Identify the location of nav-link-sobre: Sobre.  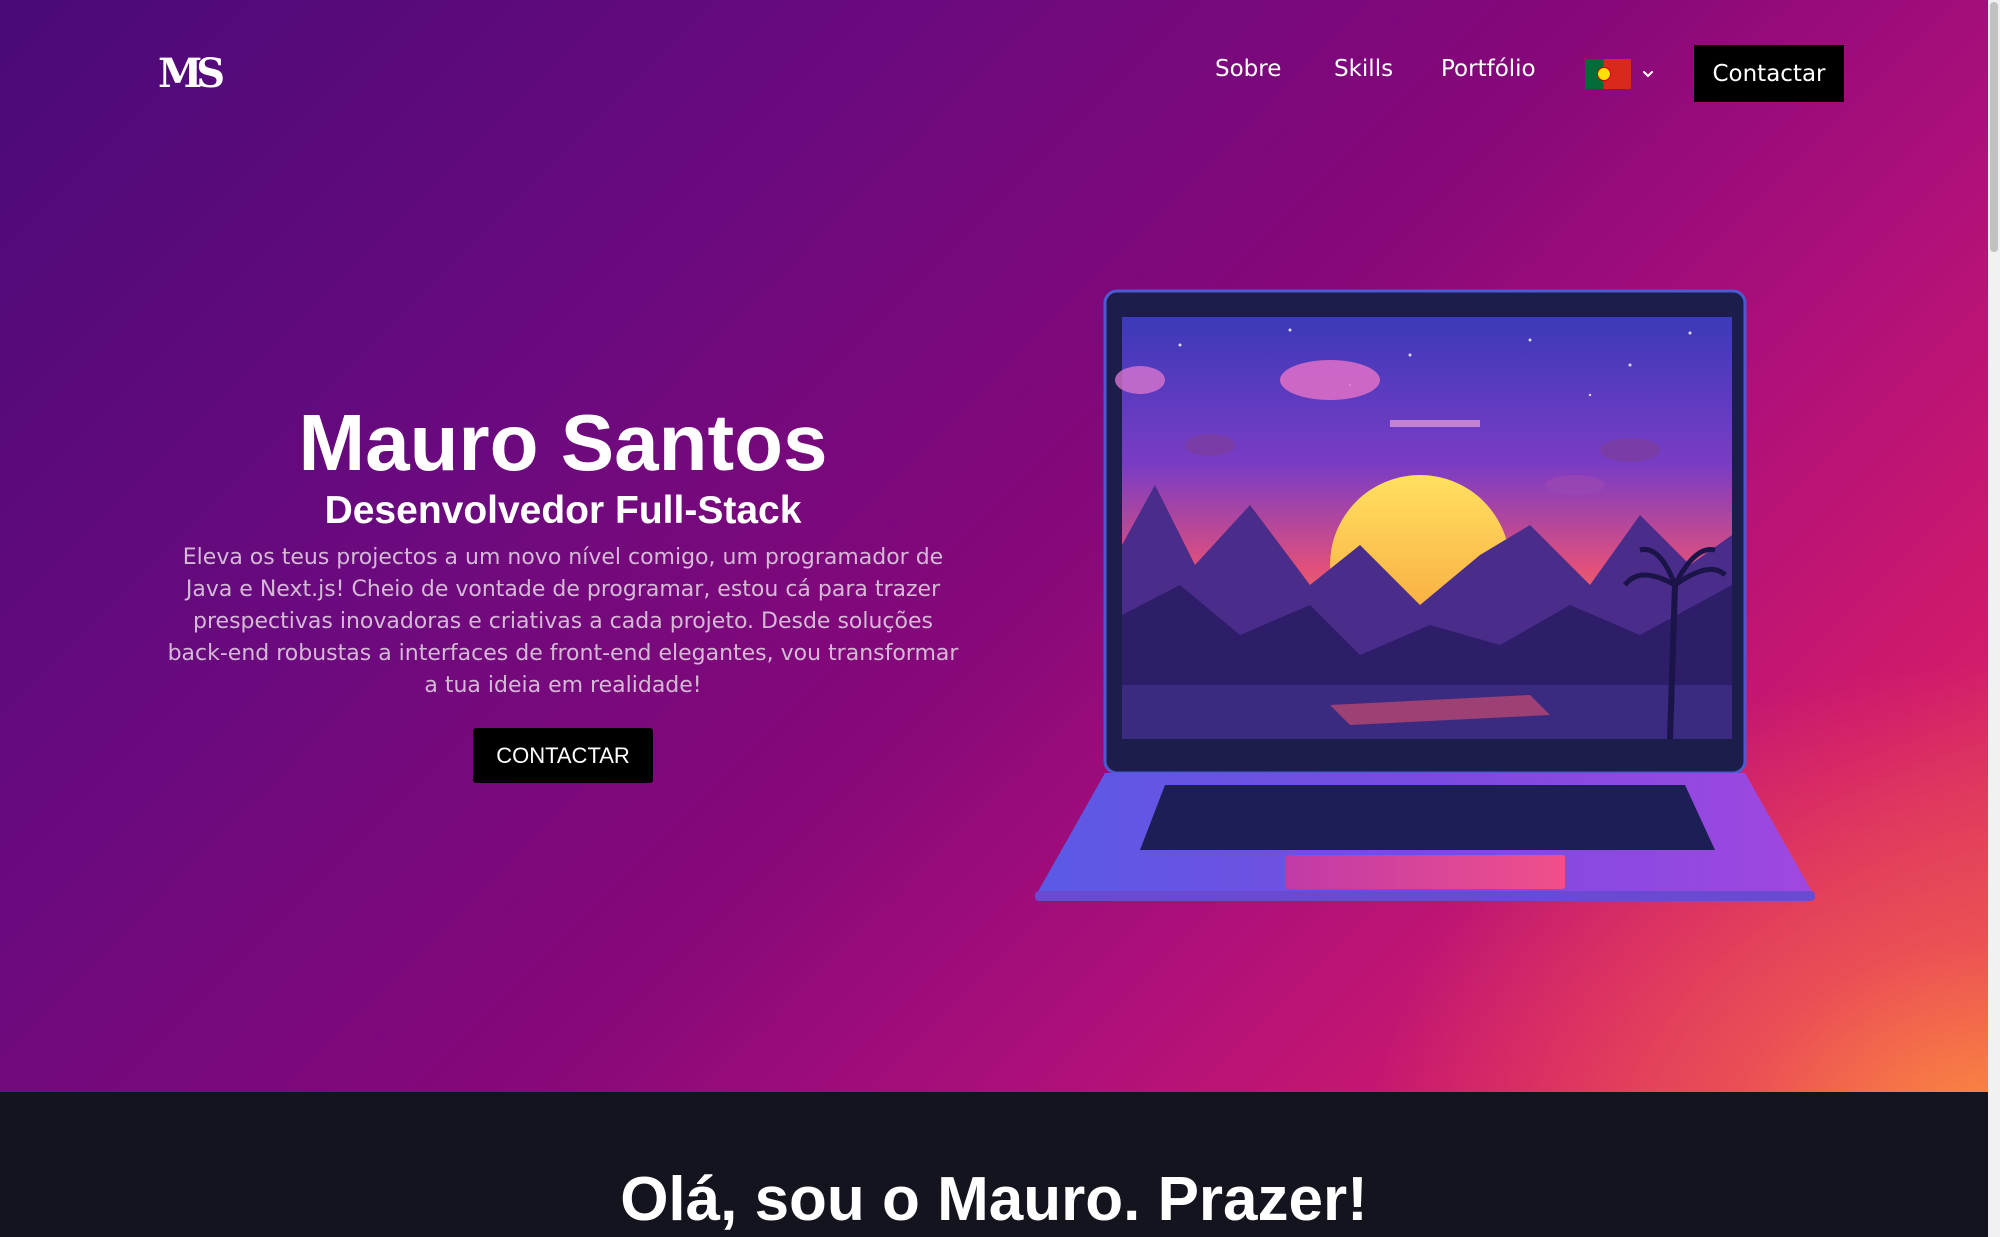
(1248, 69).